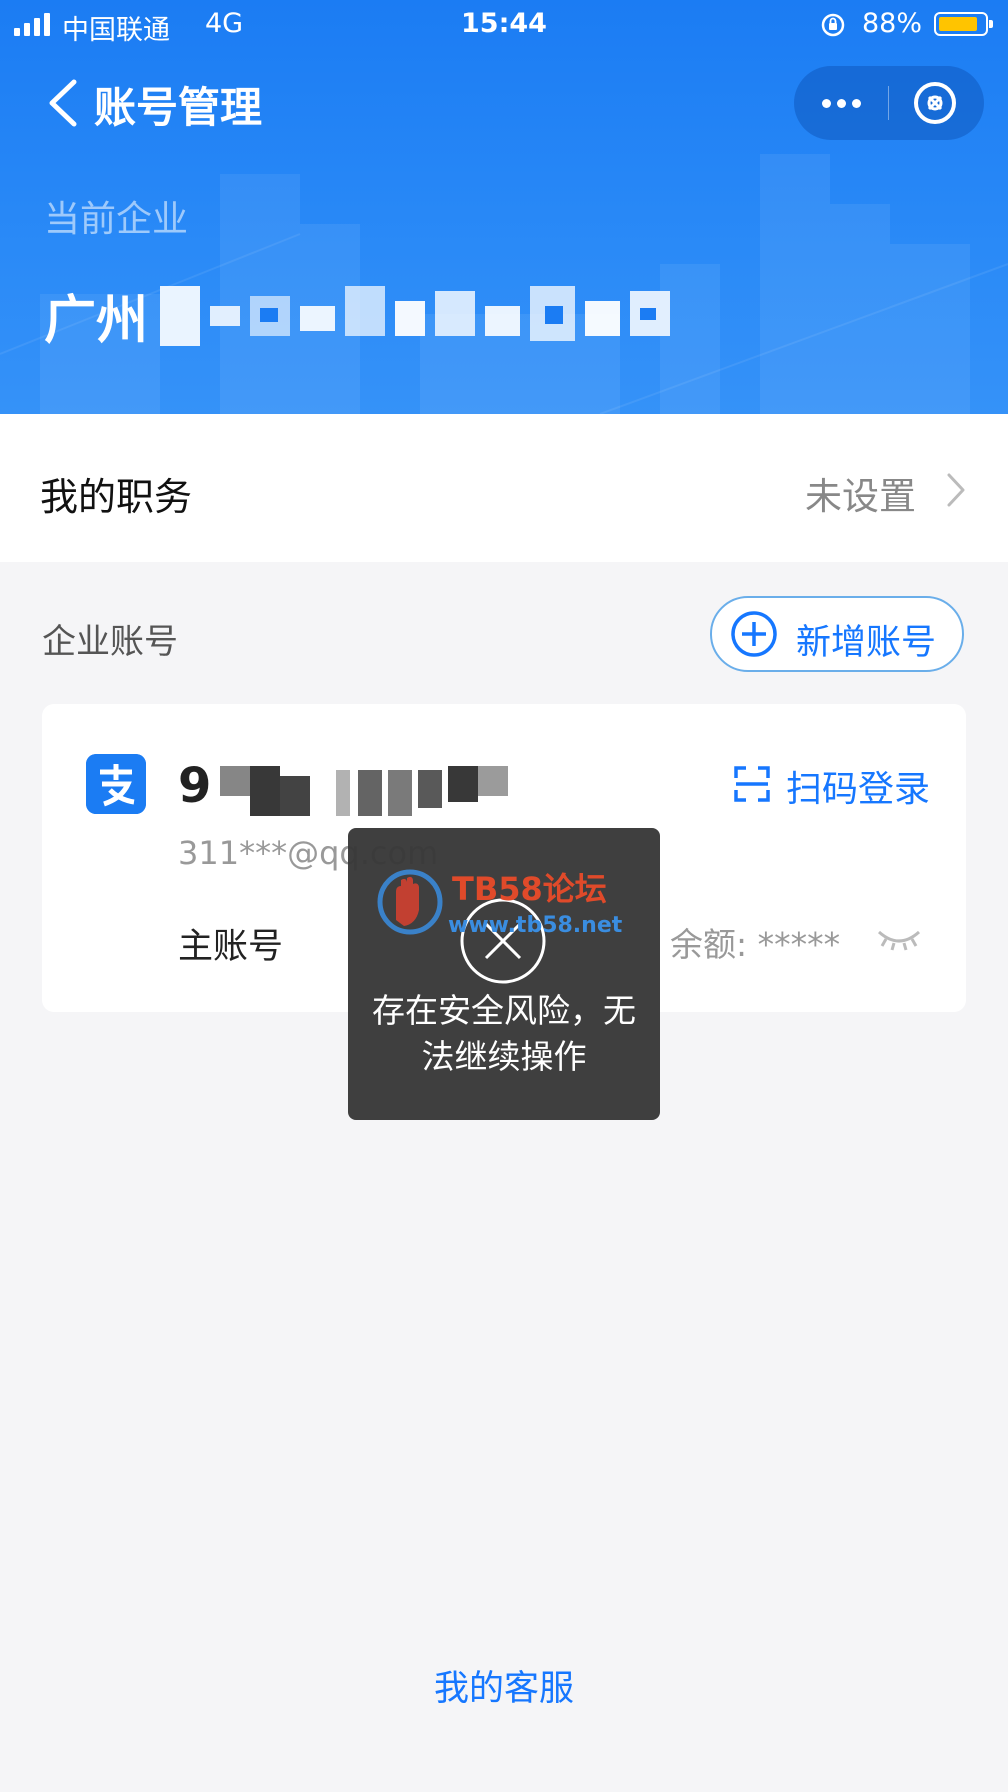 The width and height of the screenshot is (1008, 1792). Describe the element at coordinates (504, 284) in the screenshot. I see `city-skyline-decoration` at that location.